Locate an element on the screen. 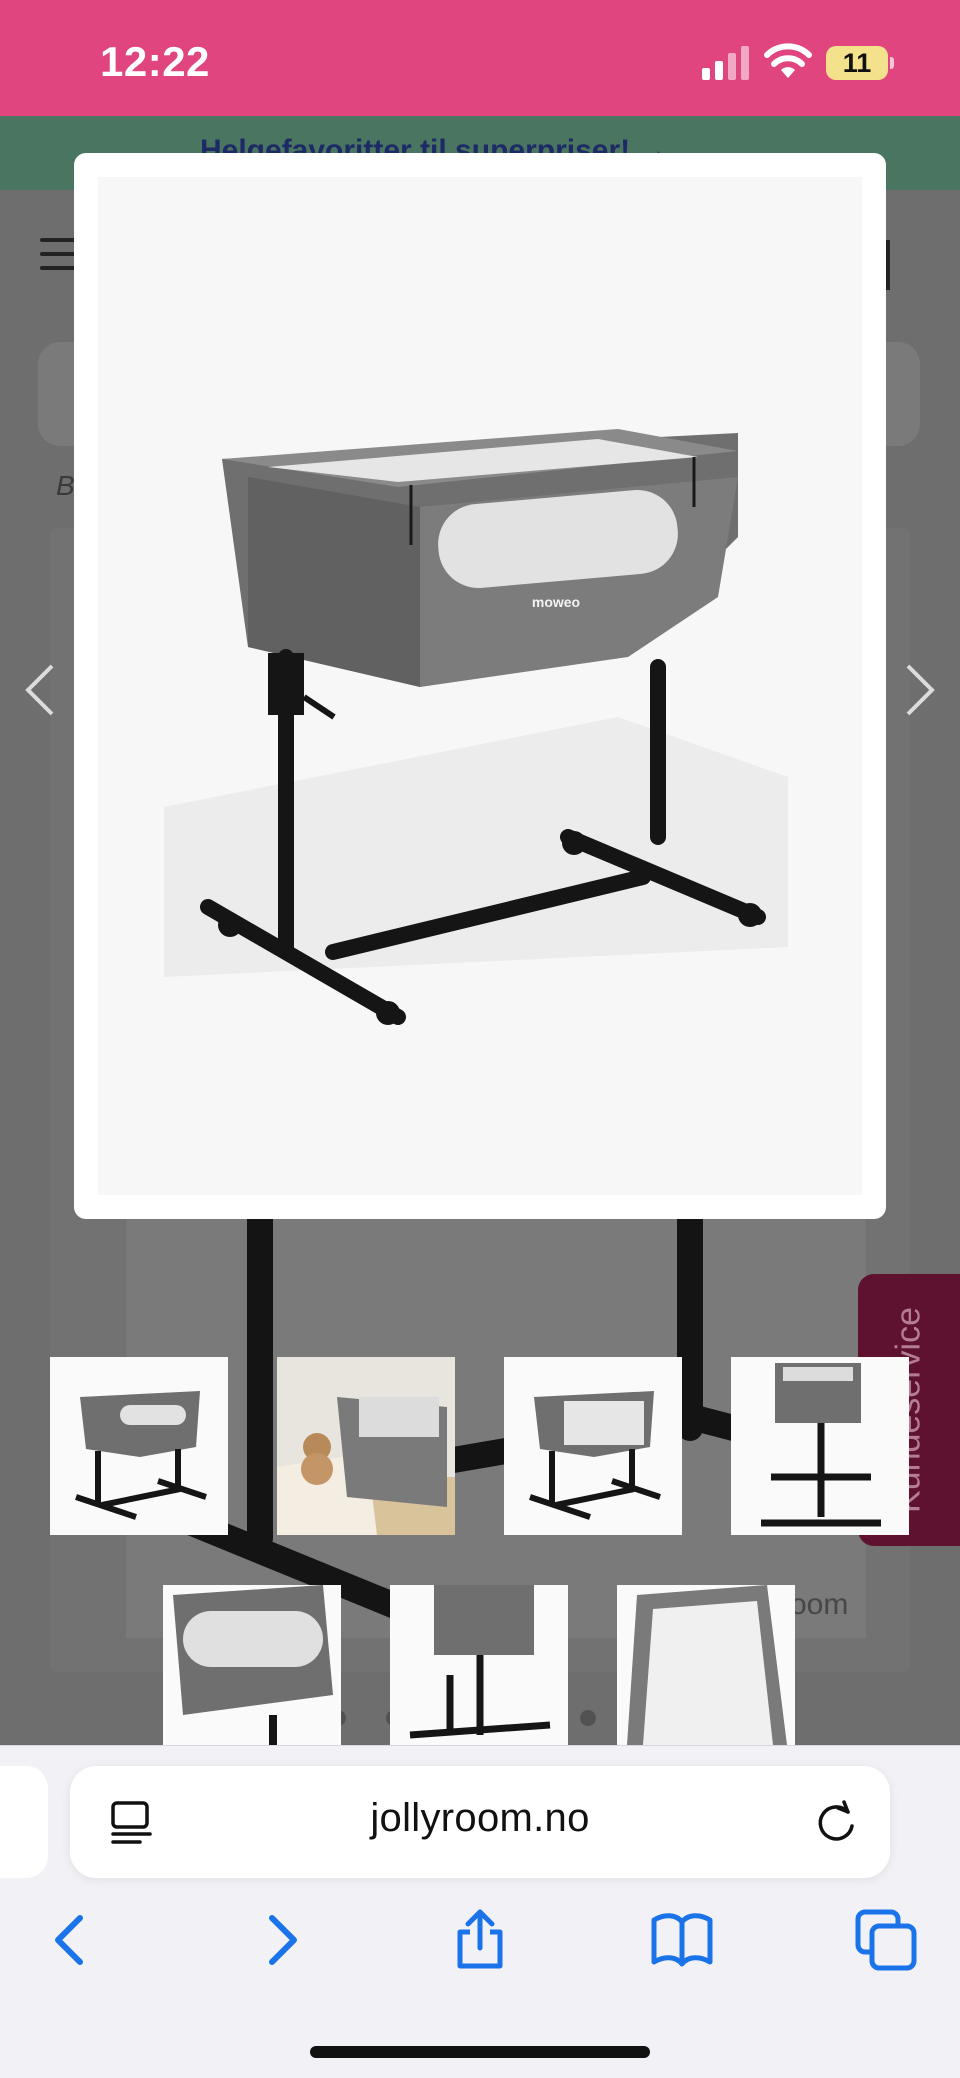  url-text: jollyroom.no is located at coordinates (480, 1818).